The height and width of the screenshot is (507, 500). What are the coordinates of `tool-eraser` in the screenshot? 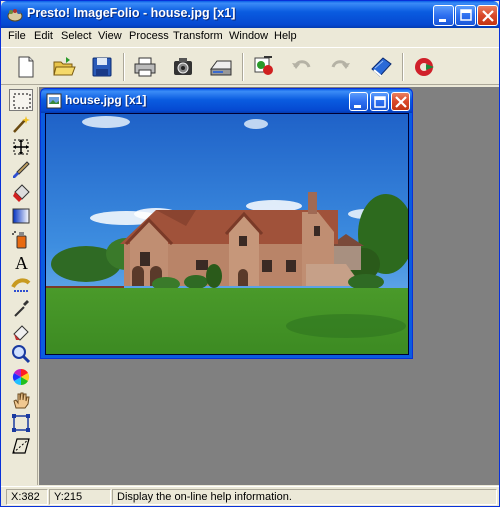 It's located at (21, 331).